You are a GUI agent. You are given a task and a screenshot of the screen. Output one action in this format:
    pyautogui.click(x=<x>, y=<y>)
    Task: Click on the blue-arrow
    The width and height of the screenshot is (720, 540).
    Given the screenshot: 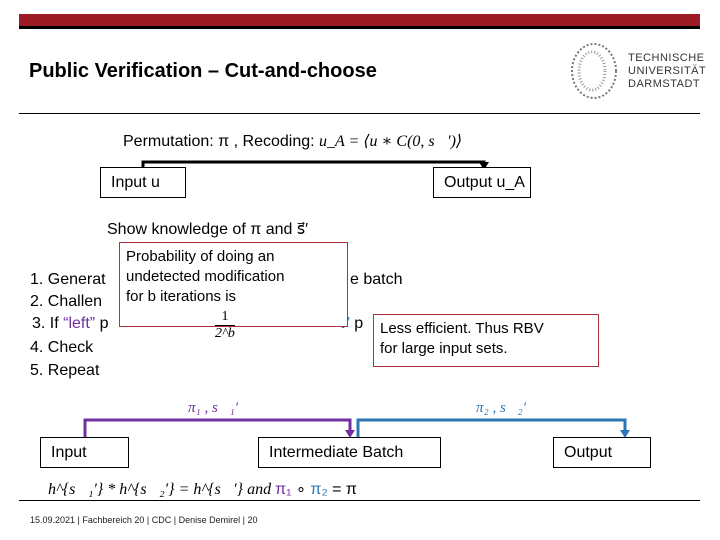 What is the action you would take?
    pyautogui.click(x=491, y=427)
    